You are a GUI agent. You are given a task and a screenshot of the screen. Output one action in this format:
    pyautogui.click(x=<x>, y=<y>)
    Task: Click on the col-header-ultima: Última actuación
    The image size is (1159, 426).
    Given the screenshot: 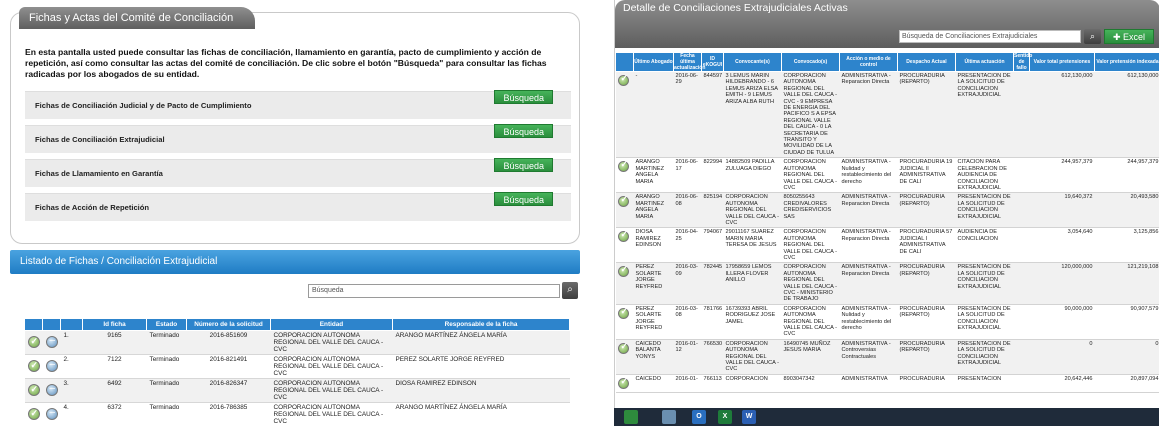 What is the action you would take?
    pyautogui.click(x=984, y=62)
    